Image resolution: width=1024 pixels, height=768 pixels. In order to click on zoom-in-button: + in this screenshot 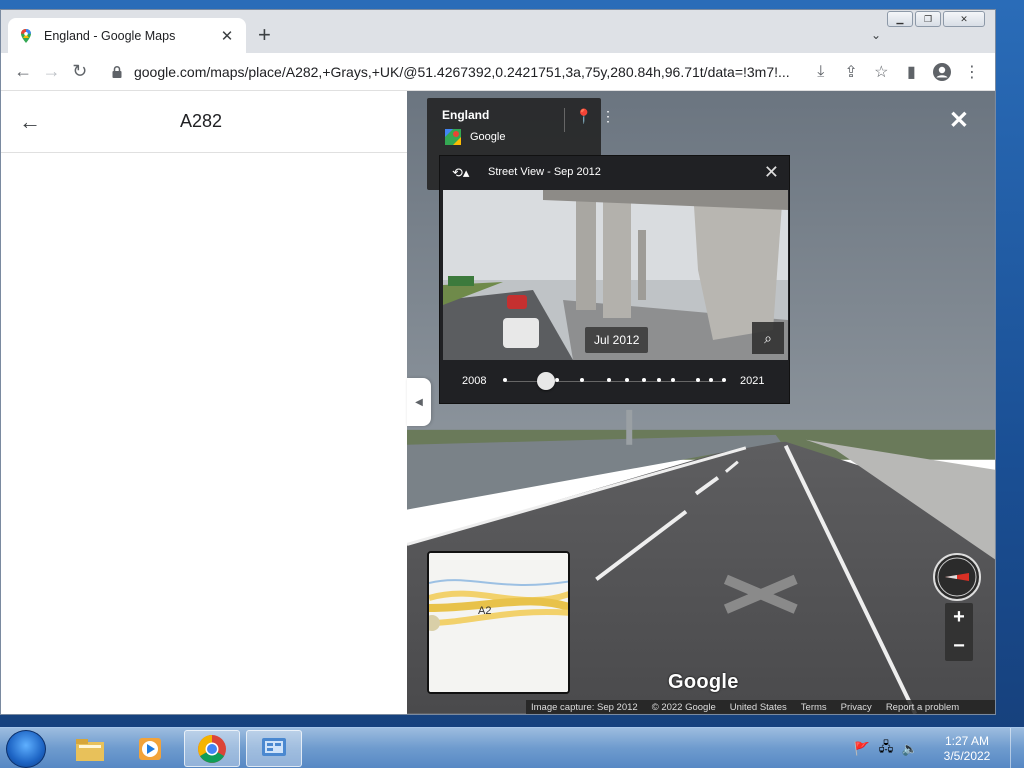, I will do `click(959, 617)`.